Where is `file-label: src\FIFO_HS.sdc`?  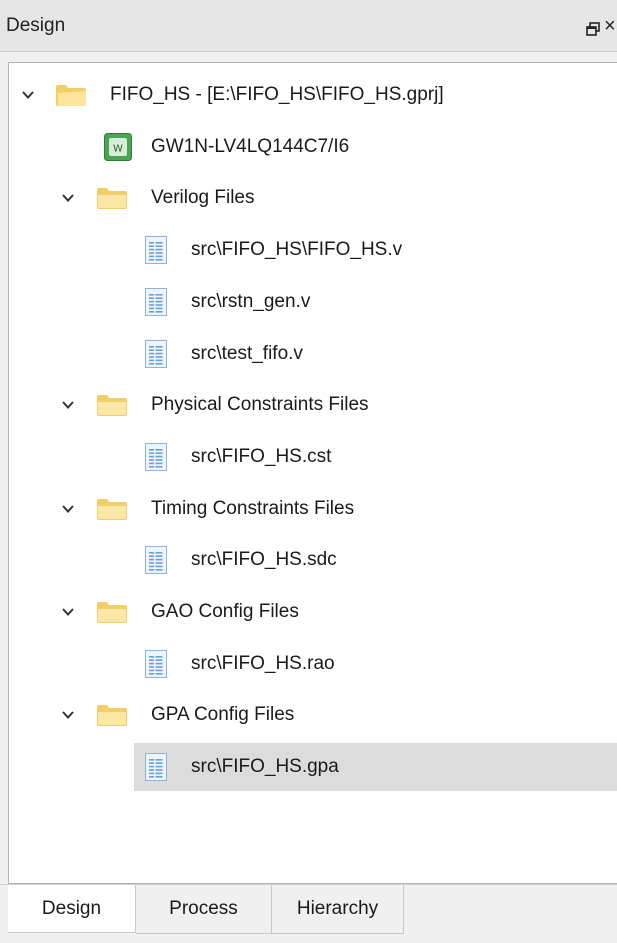 file-label: src\FIFO_HS.sdc is located at coordinates (264, 560).